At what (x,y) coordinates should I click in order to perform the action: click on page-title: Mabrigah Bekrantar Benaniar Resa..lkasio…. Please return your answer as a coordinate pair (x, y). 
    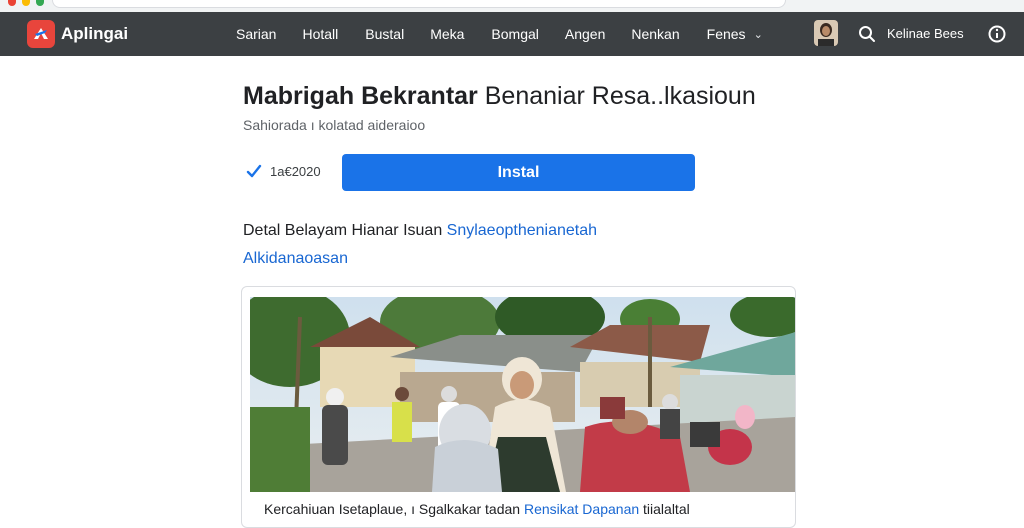
    Looking at the image, I should click on (499, 96).